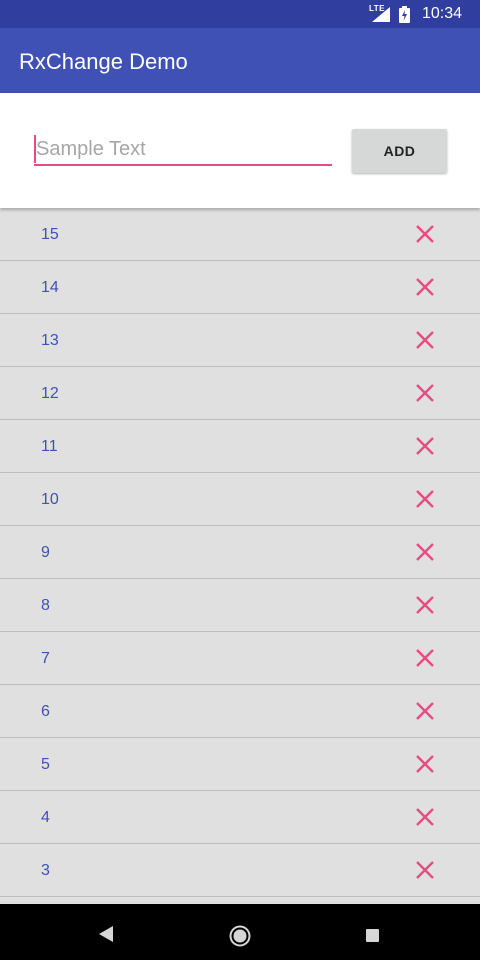 Image resolution: width=480 pixels, height=960 pixels. I want to click on list-item: 3, so click(240, 870).